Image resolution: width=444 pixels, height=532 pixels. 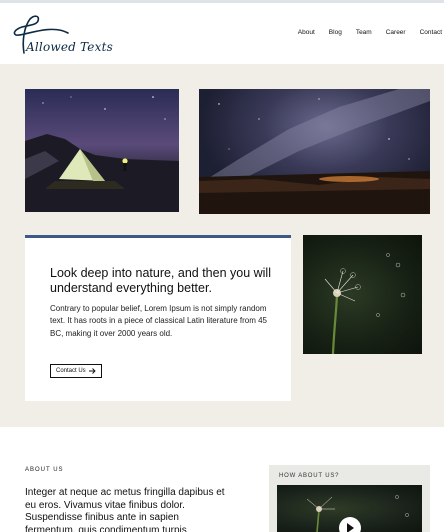 I want to click on milky-way-photo, so click(x=314, y=151).